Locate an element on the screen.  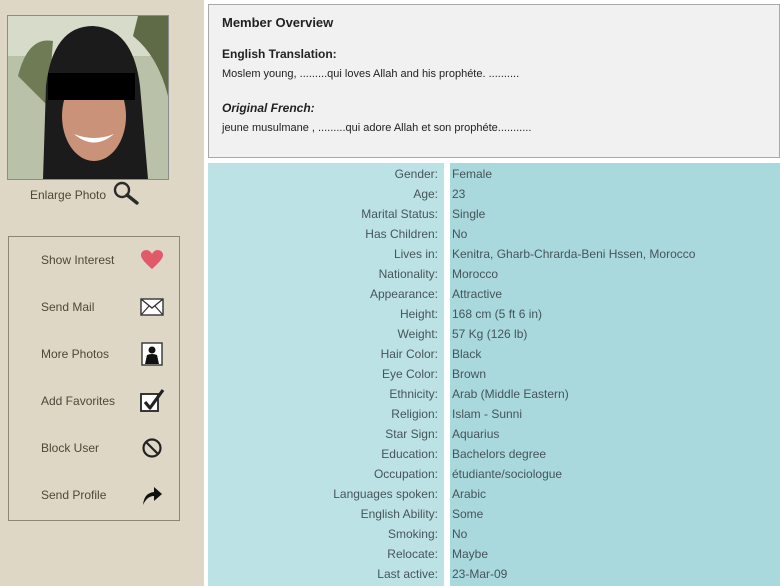
detail-key: Religion: is located at coordinates (414, 414).